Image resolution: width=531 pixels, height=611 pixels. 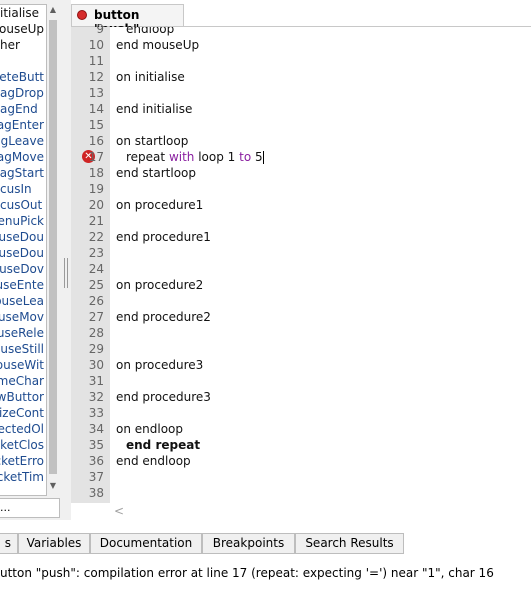 I want to click on handler-list-item: enuPick, so click(x=23, y=221).